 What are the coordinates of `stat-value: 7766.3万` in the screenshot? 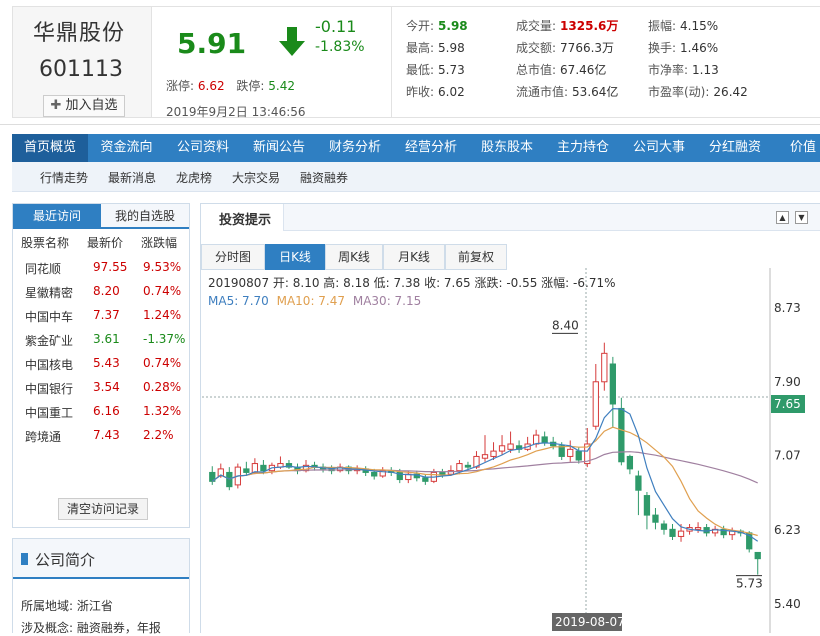 It's located at (587, 48).